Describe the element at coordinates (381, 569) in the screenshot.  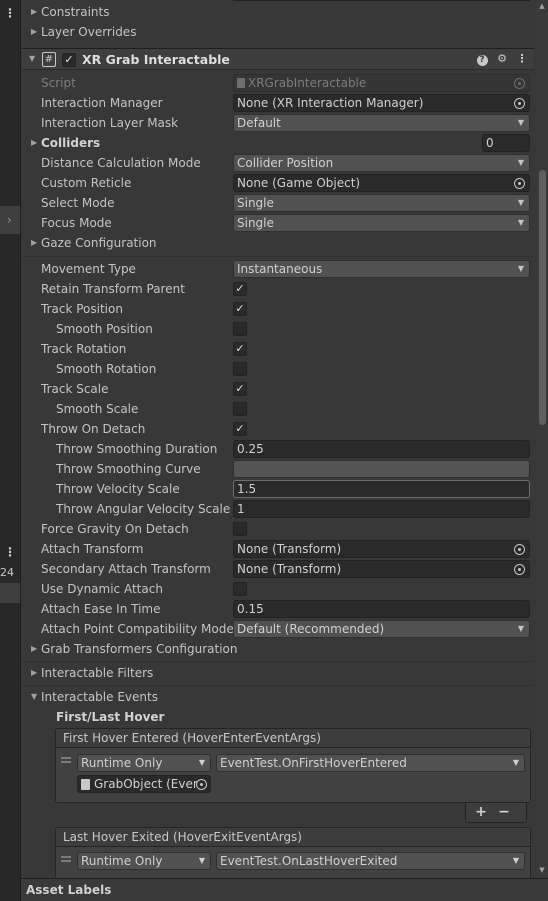
I see `secondary-attach-transform-field: None (Transform)` at that location.